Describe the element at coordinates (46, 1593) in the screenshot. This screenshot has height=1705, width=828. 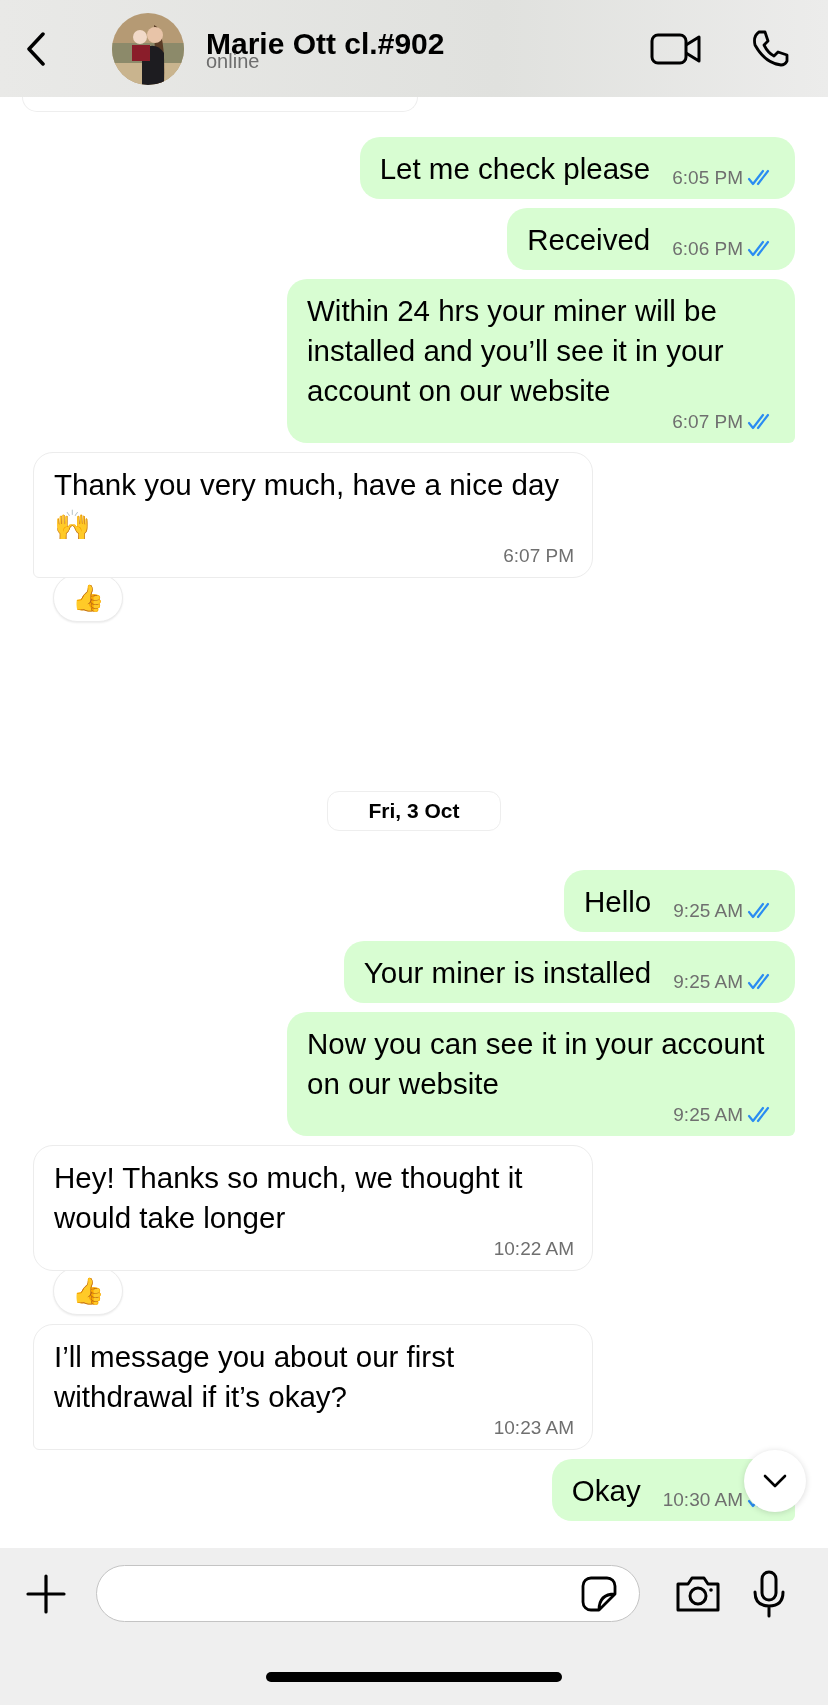
I see `plus-icon` at that location.